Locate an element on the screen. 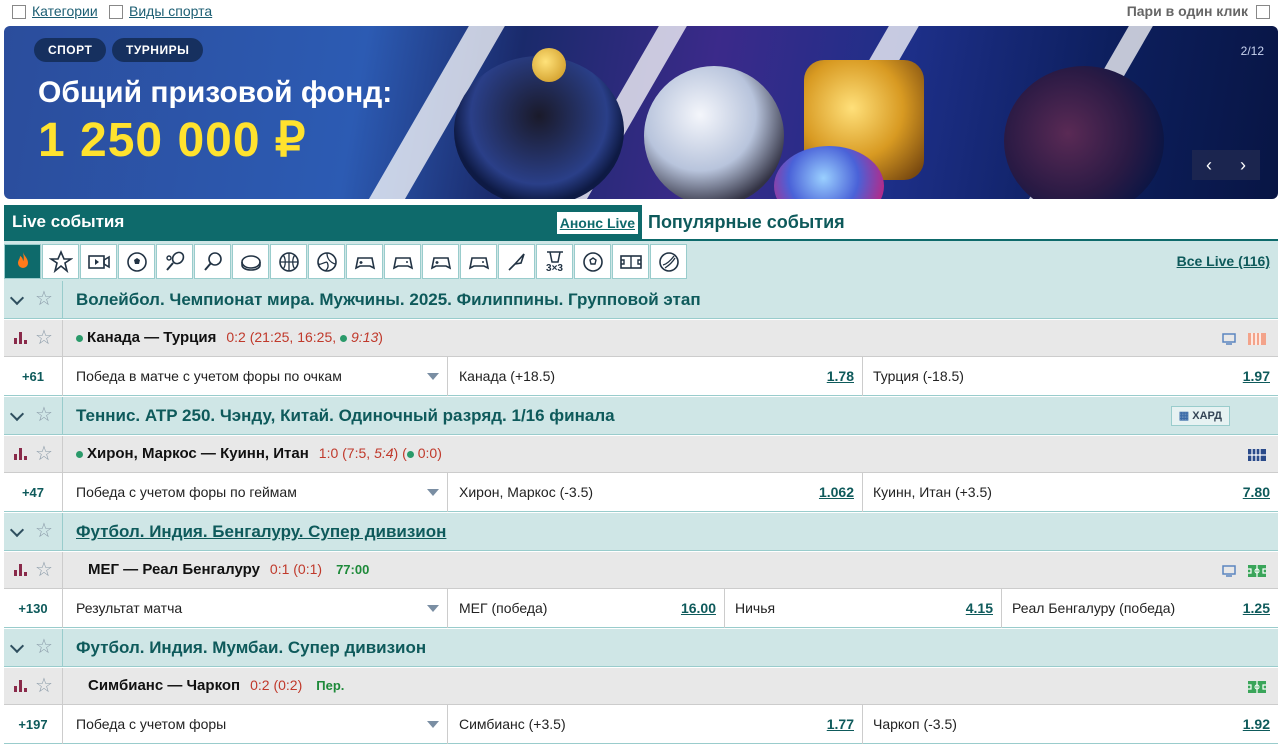 Image resolution: width=1278 pixels, height=748 pixels. odd-value: 4.15 is located at coordinates (979, 608).